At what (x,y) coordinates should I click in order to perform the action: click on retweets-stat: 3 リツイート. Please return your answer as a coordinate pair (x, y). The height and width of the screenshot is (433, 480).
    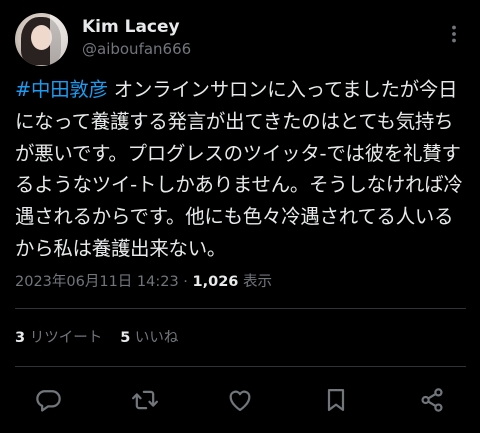
    Looking at the image, I should click on (58, 338).